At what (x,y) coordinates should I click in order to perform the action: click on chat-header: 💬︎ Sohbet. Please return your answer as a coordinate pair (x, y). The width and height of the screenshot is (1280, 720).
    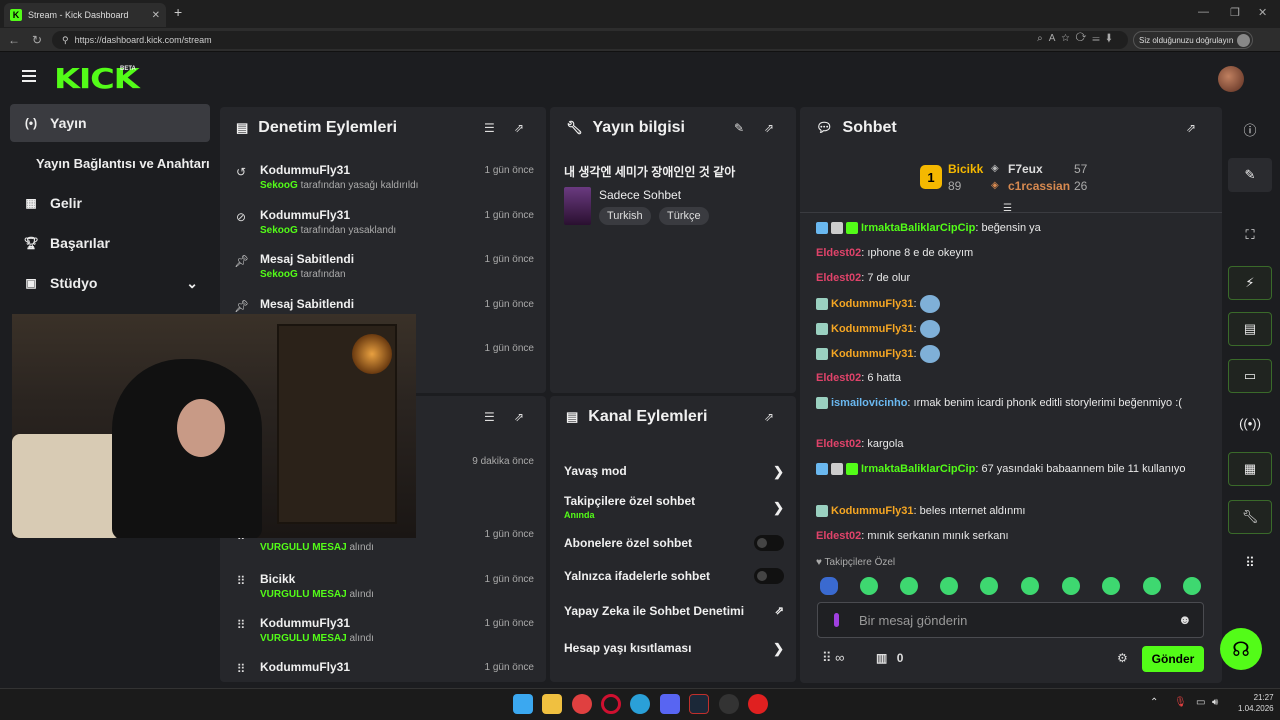
    Looking at the image, I should click on (856, 128).